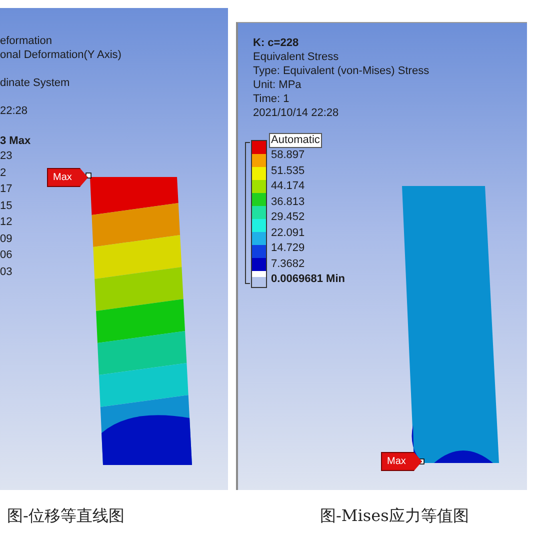 Image resolution: width=535 pixels, height=535 pixels. Describe the element at coordinates (288, 248) in the screenshot. I see `legend-value: 14.729` at that location.